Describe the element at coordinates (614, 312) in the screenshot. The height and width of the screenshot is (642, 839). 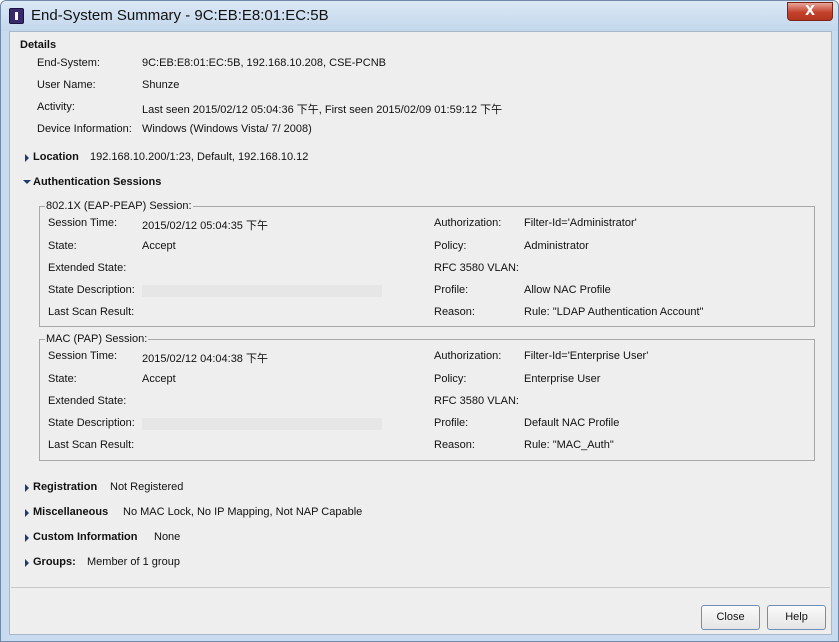
I see `reason-value: Rule: "LDAP Authentication Account"` at that location.